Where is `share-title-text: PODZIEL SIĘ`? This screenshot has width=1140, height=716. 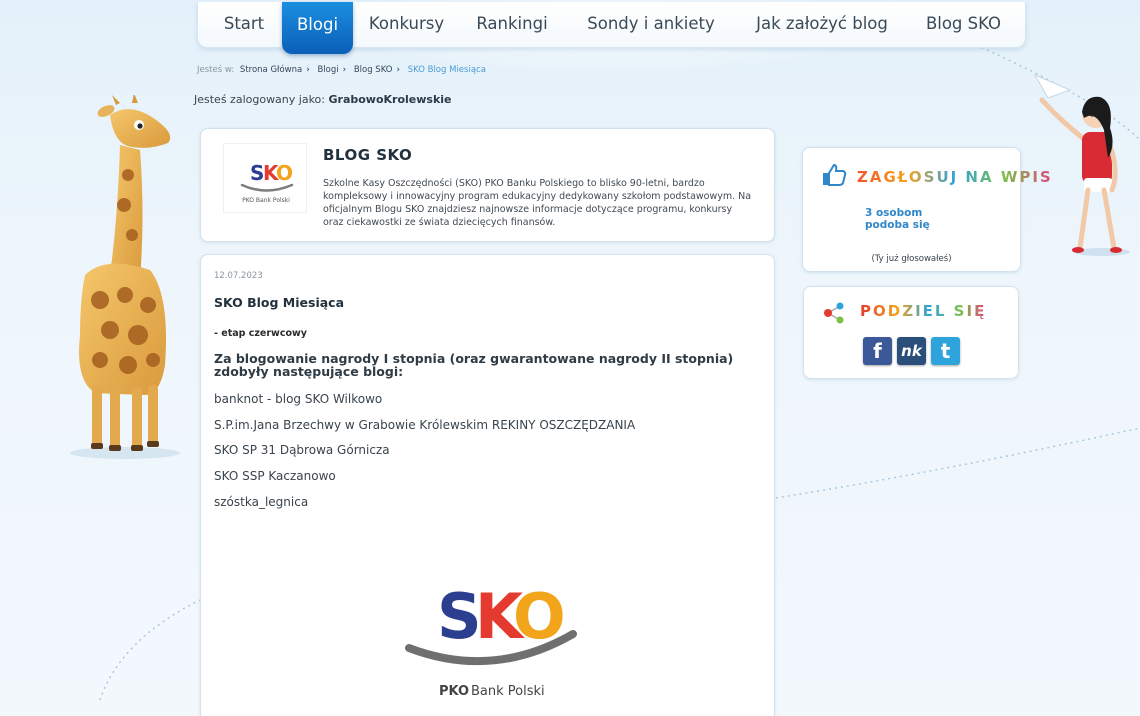
share-title-text: PODZIEL SIĘ is located at coordinates (923, 311).